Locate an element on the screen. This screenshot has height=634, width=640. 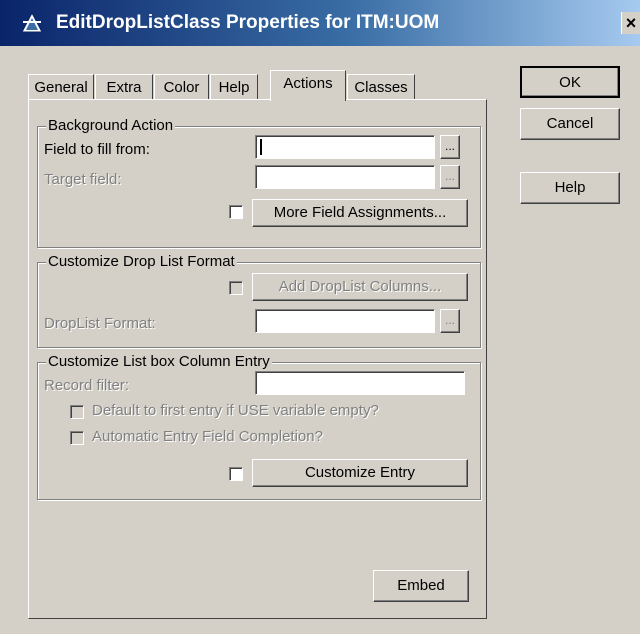
customize-entry-checkbox is located at coordinates (236, 474).